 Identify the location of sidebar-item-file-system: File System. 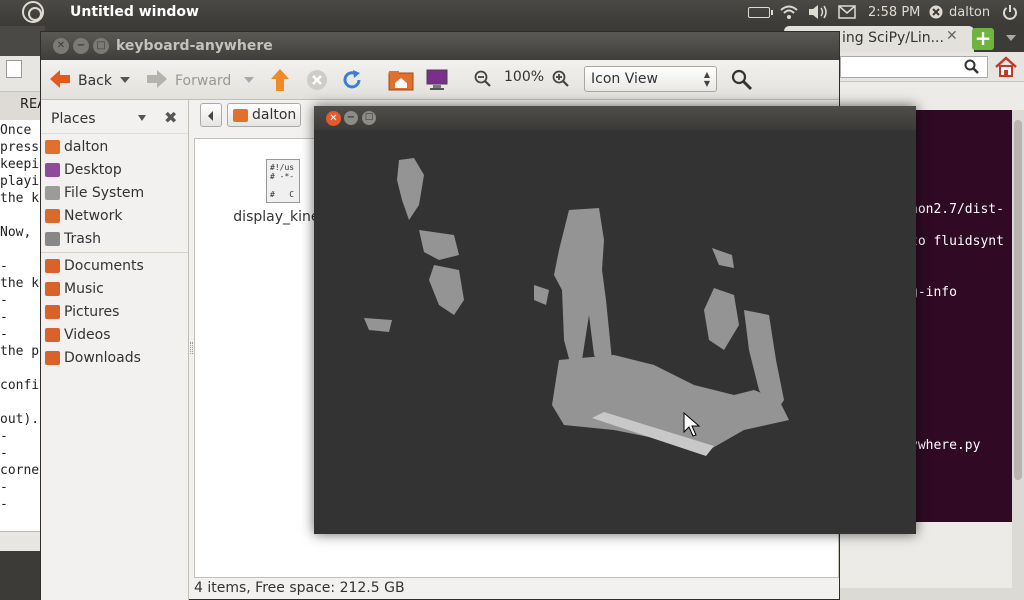
(114, 192).